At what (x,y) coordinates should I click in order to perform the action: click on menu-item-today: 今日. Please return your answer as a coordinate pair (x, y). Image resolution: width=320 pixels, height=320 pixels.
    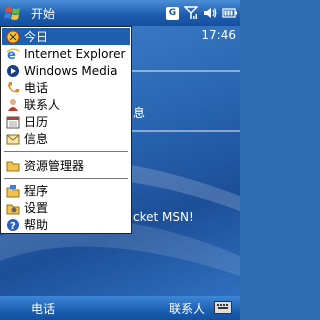
    Looking at the image, I should click on (66, 36).